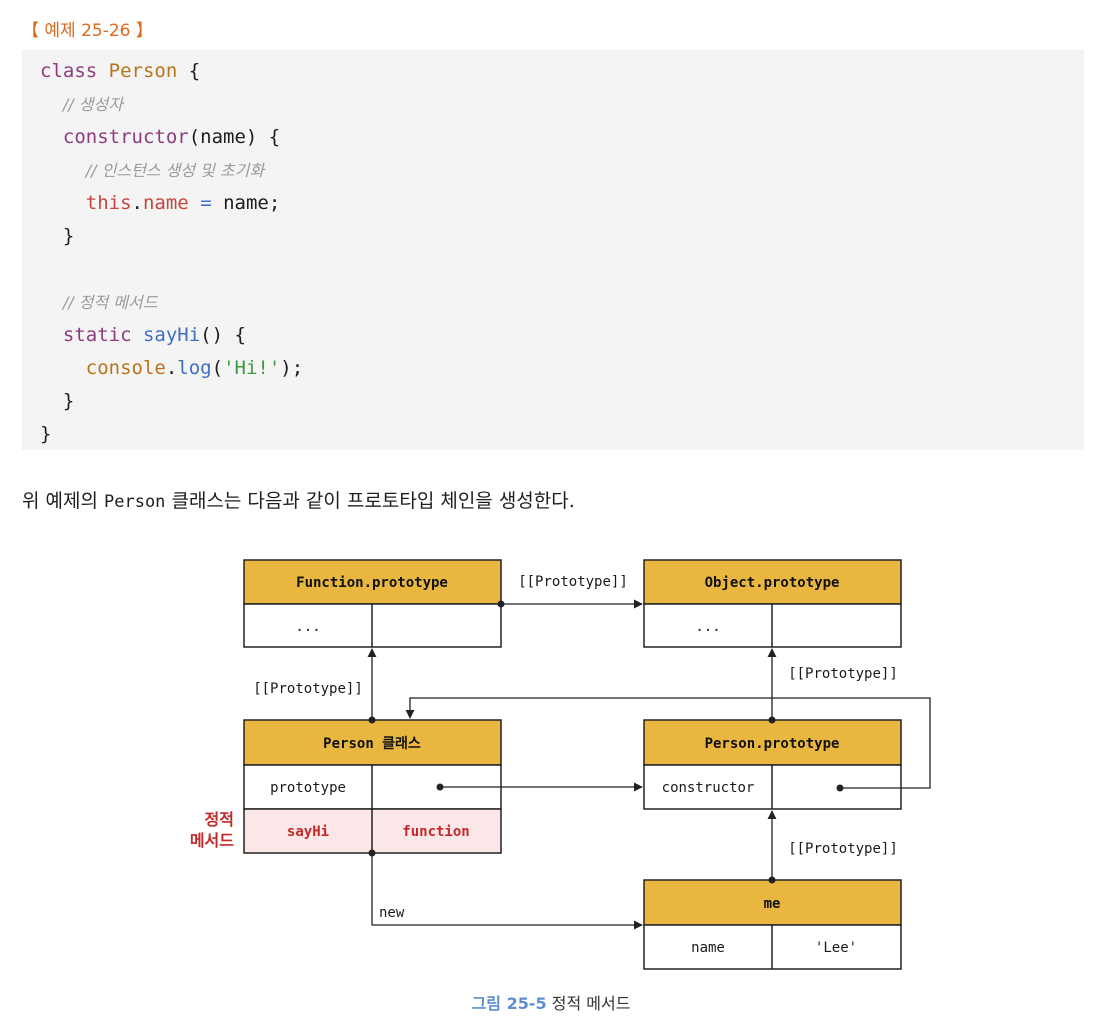 The width and height of the screenshot is (1102, 1032). I want to click on code-line: // 생성자, so click(81, 104).